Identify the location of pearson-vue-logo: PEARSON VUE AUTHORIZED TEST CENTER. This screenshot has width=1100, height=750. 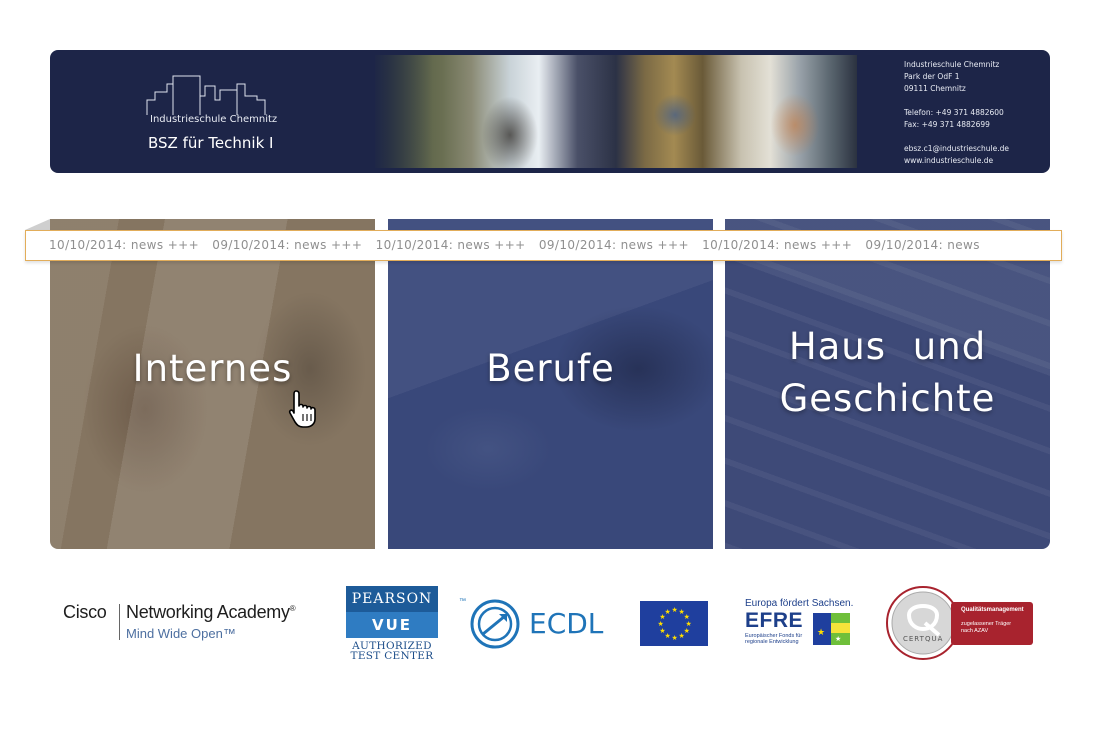
(392, 624).